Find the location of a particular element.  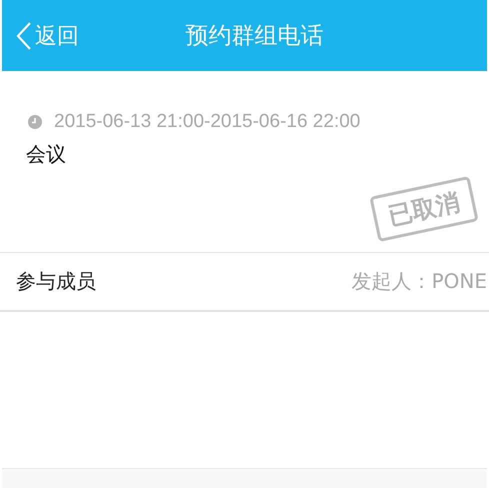

meeting-subject: 会议 is located at coordinates (46, 154).